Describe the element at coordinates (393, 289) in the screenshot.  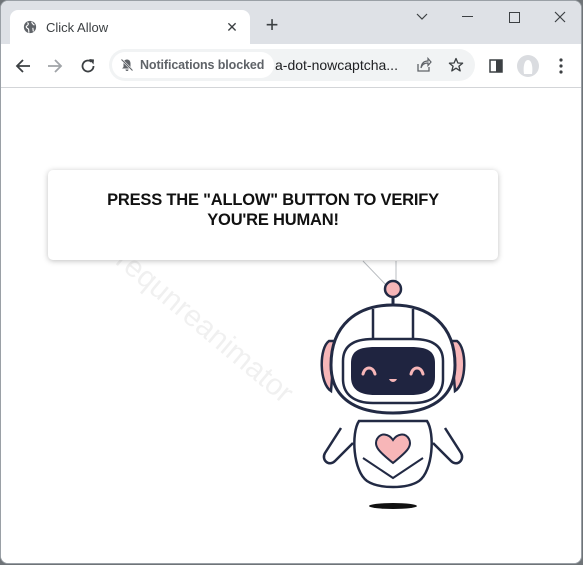
I see `antenna-ball` at that location.